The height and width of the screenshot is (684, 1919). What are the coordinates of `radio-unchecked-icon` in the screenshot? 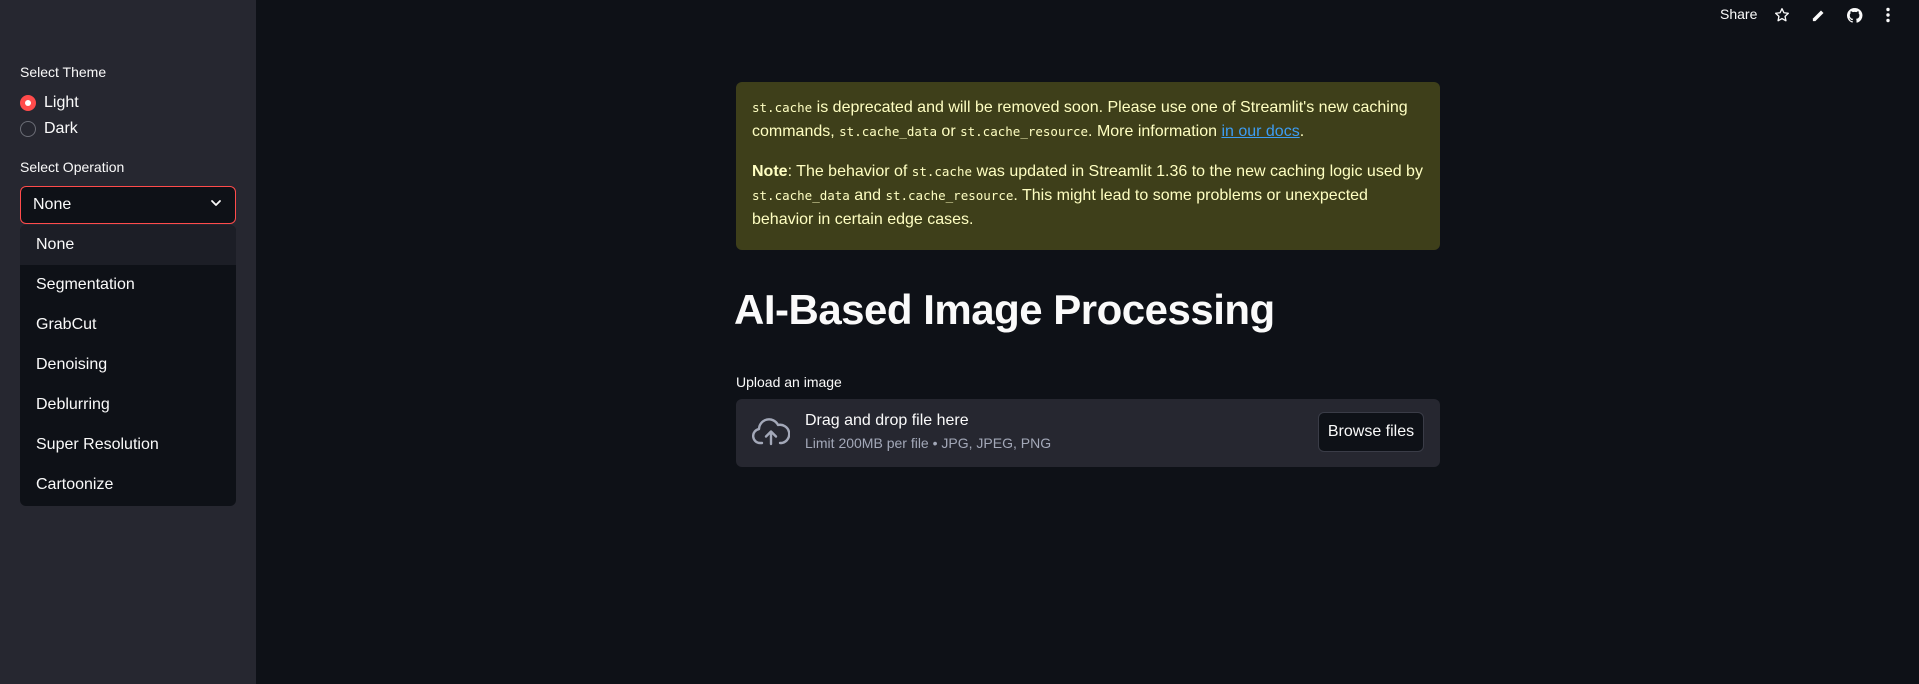 It's located at (28, 129).